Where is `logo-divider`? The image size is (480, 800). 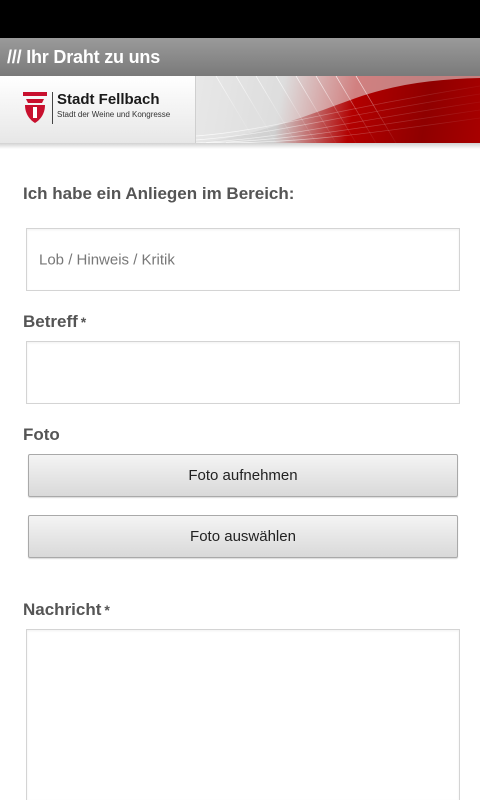 logo-divider is located at coordinates (52, 108).